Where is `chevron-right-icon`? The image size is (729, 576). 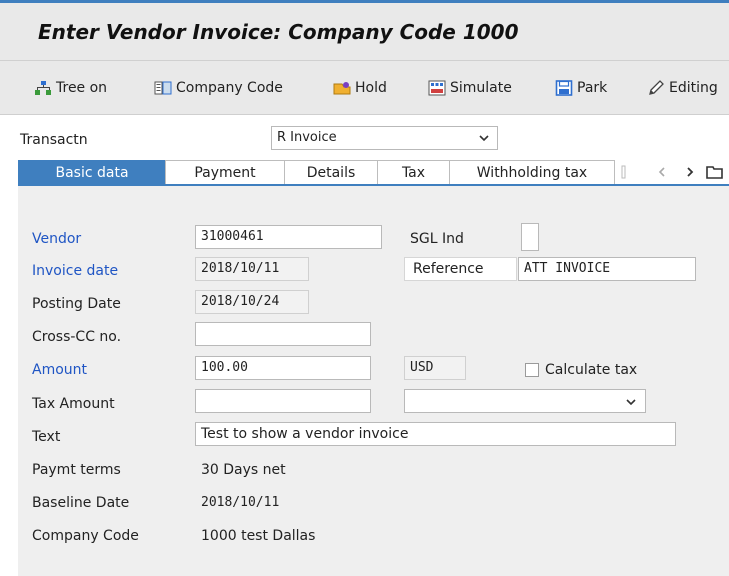
chevron-right-icon is located at coordinates (690, 172).